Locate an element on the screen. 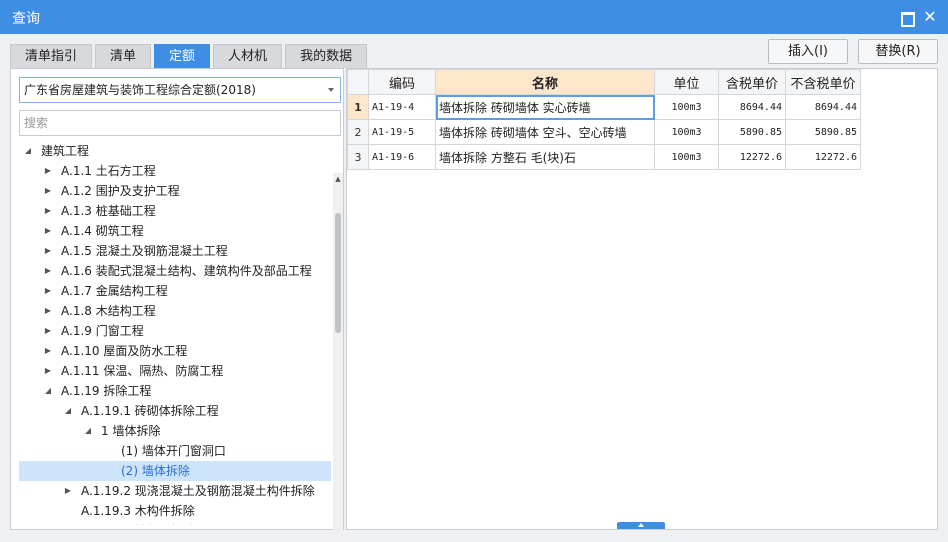 The height and width of the screenshot is (542, 948). tree-node-label: A.1.19.3 木构件拆除 is located at coordinates (138, 511).